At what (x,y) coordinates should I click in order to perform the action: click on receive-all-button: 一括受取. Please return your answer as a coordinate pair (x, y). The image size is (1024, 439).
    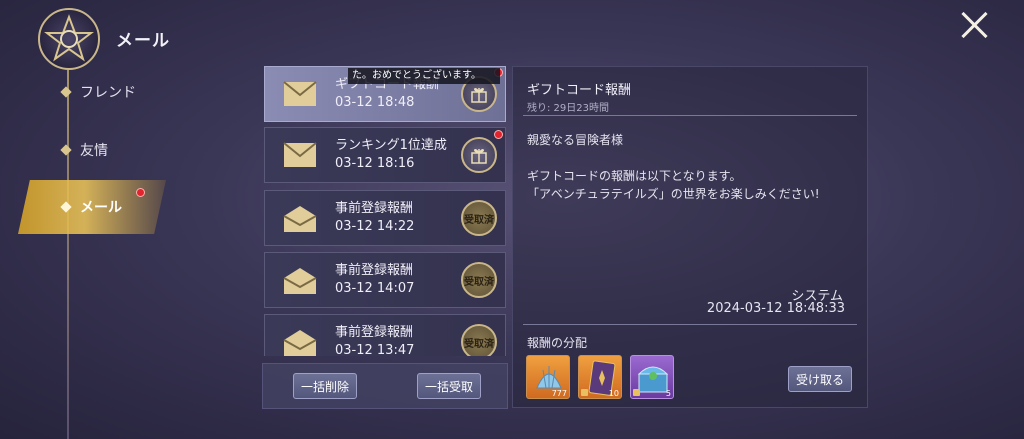
    Looking at the image, I should click on (449, 386).